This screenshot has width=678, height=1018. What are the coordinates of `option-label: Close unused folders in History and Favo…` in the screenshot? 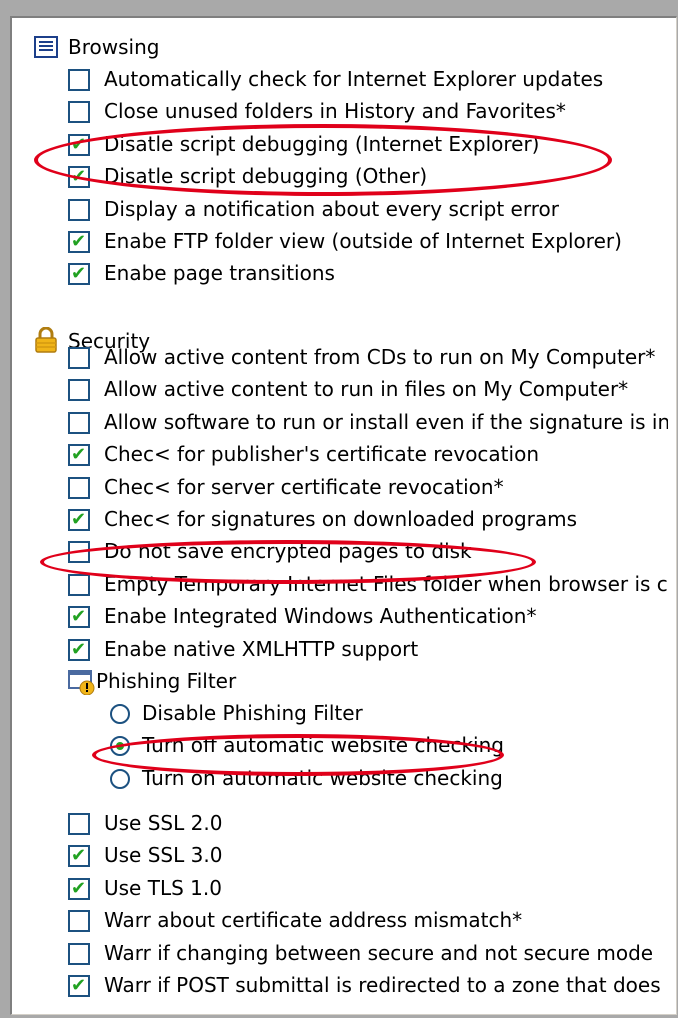 It's located at (335, 111).